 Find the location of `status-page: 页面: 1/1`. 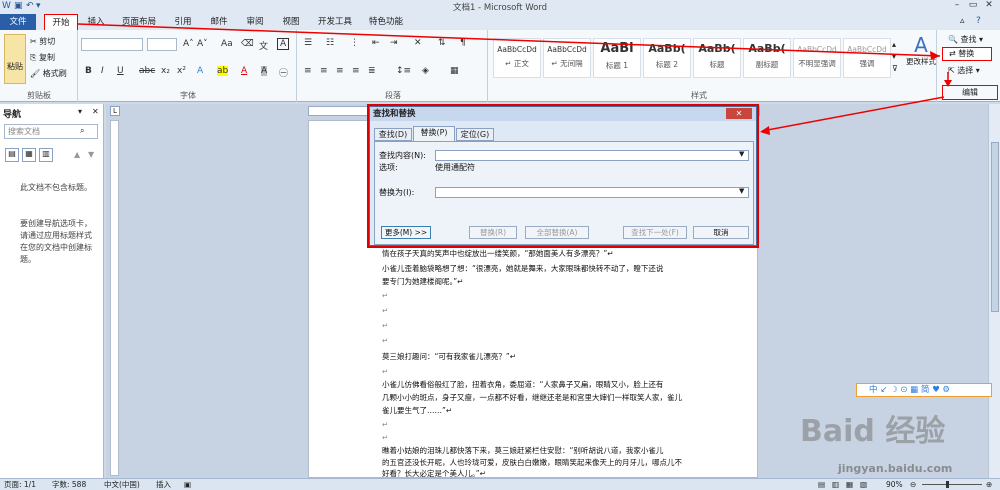

status-page: 页面: 1/1 is located at coordinates (20, 484).